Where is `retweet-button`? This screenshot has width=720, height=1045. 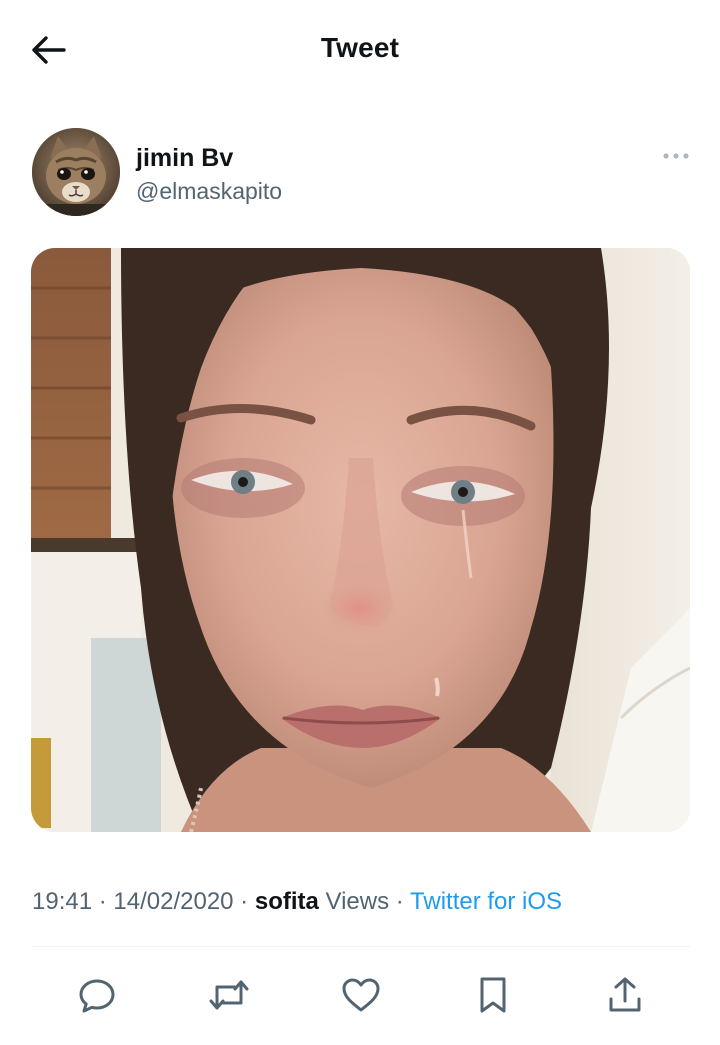 retweet-button is located at coordinates (229, 995).